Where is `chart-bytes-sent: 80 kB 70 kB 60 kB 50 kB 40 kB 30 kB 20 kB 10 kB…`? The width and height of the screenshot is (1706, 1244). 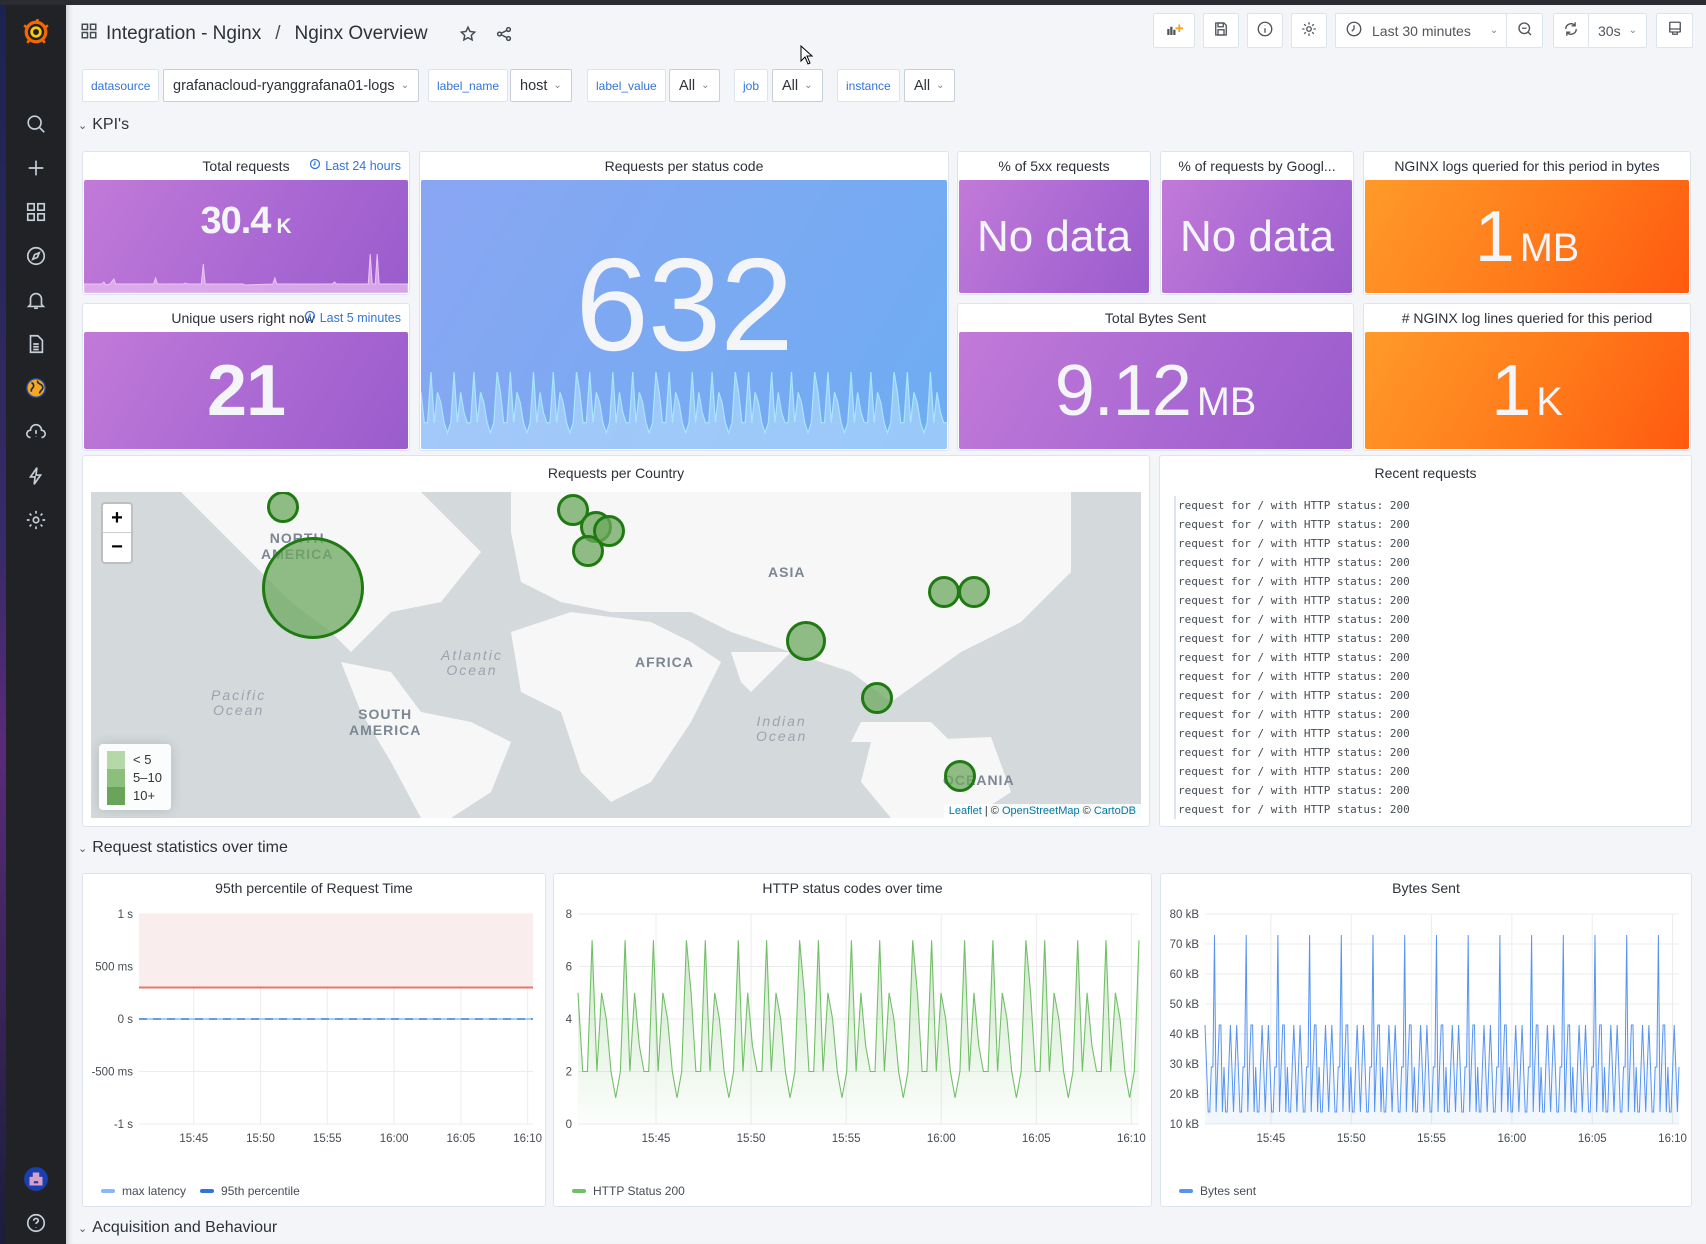
chart-bytes-sent: 80 kB 70 kB 60 kB 50 kB 40 kB 30 kB 20 kB 10 kB… is located at coordinates (1426, 1037).